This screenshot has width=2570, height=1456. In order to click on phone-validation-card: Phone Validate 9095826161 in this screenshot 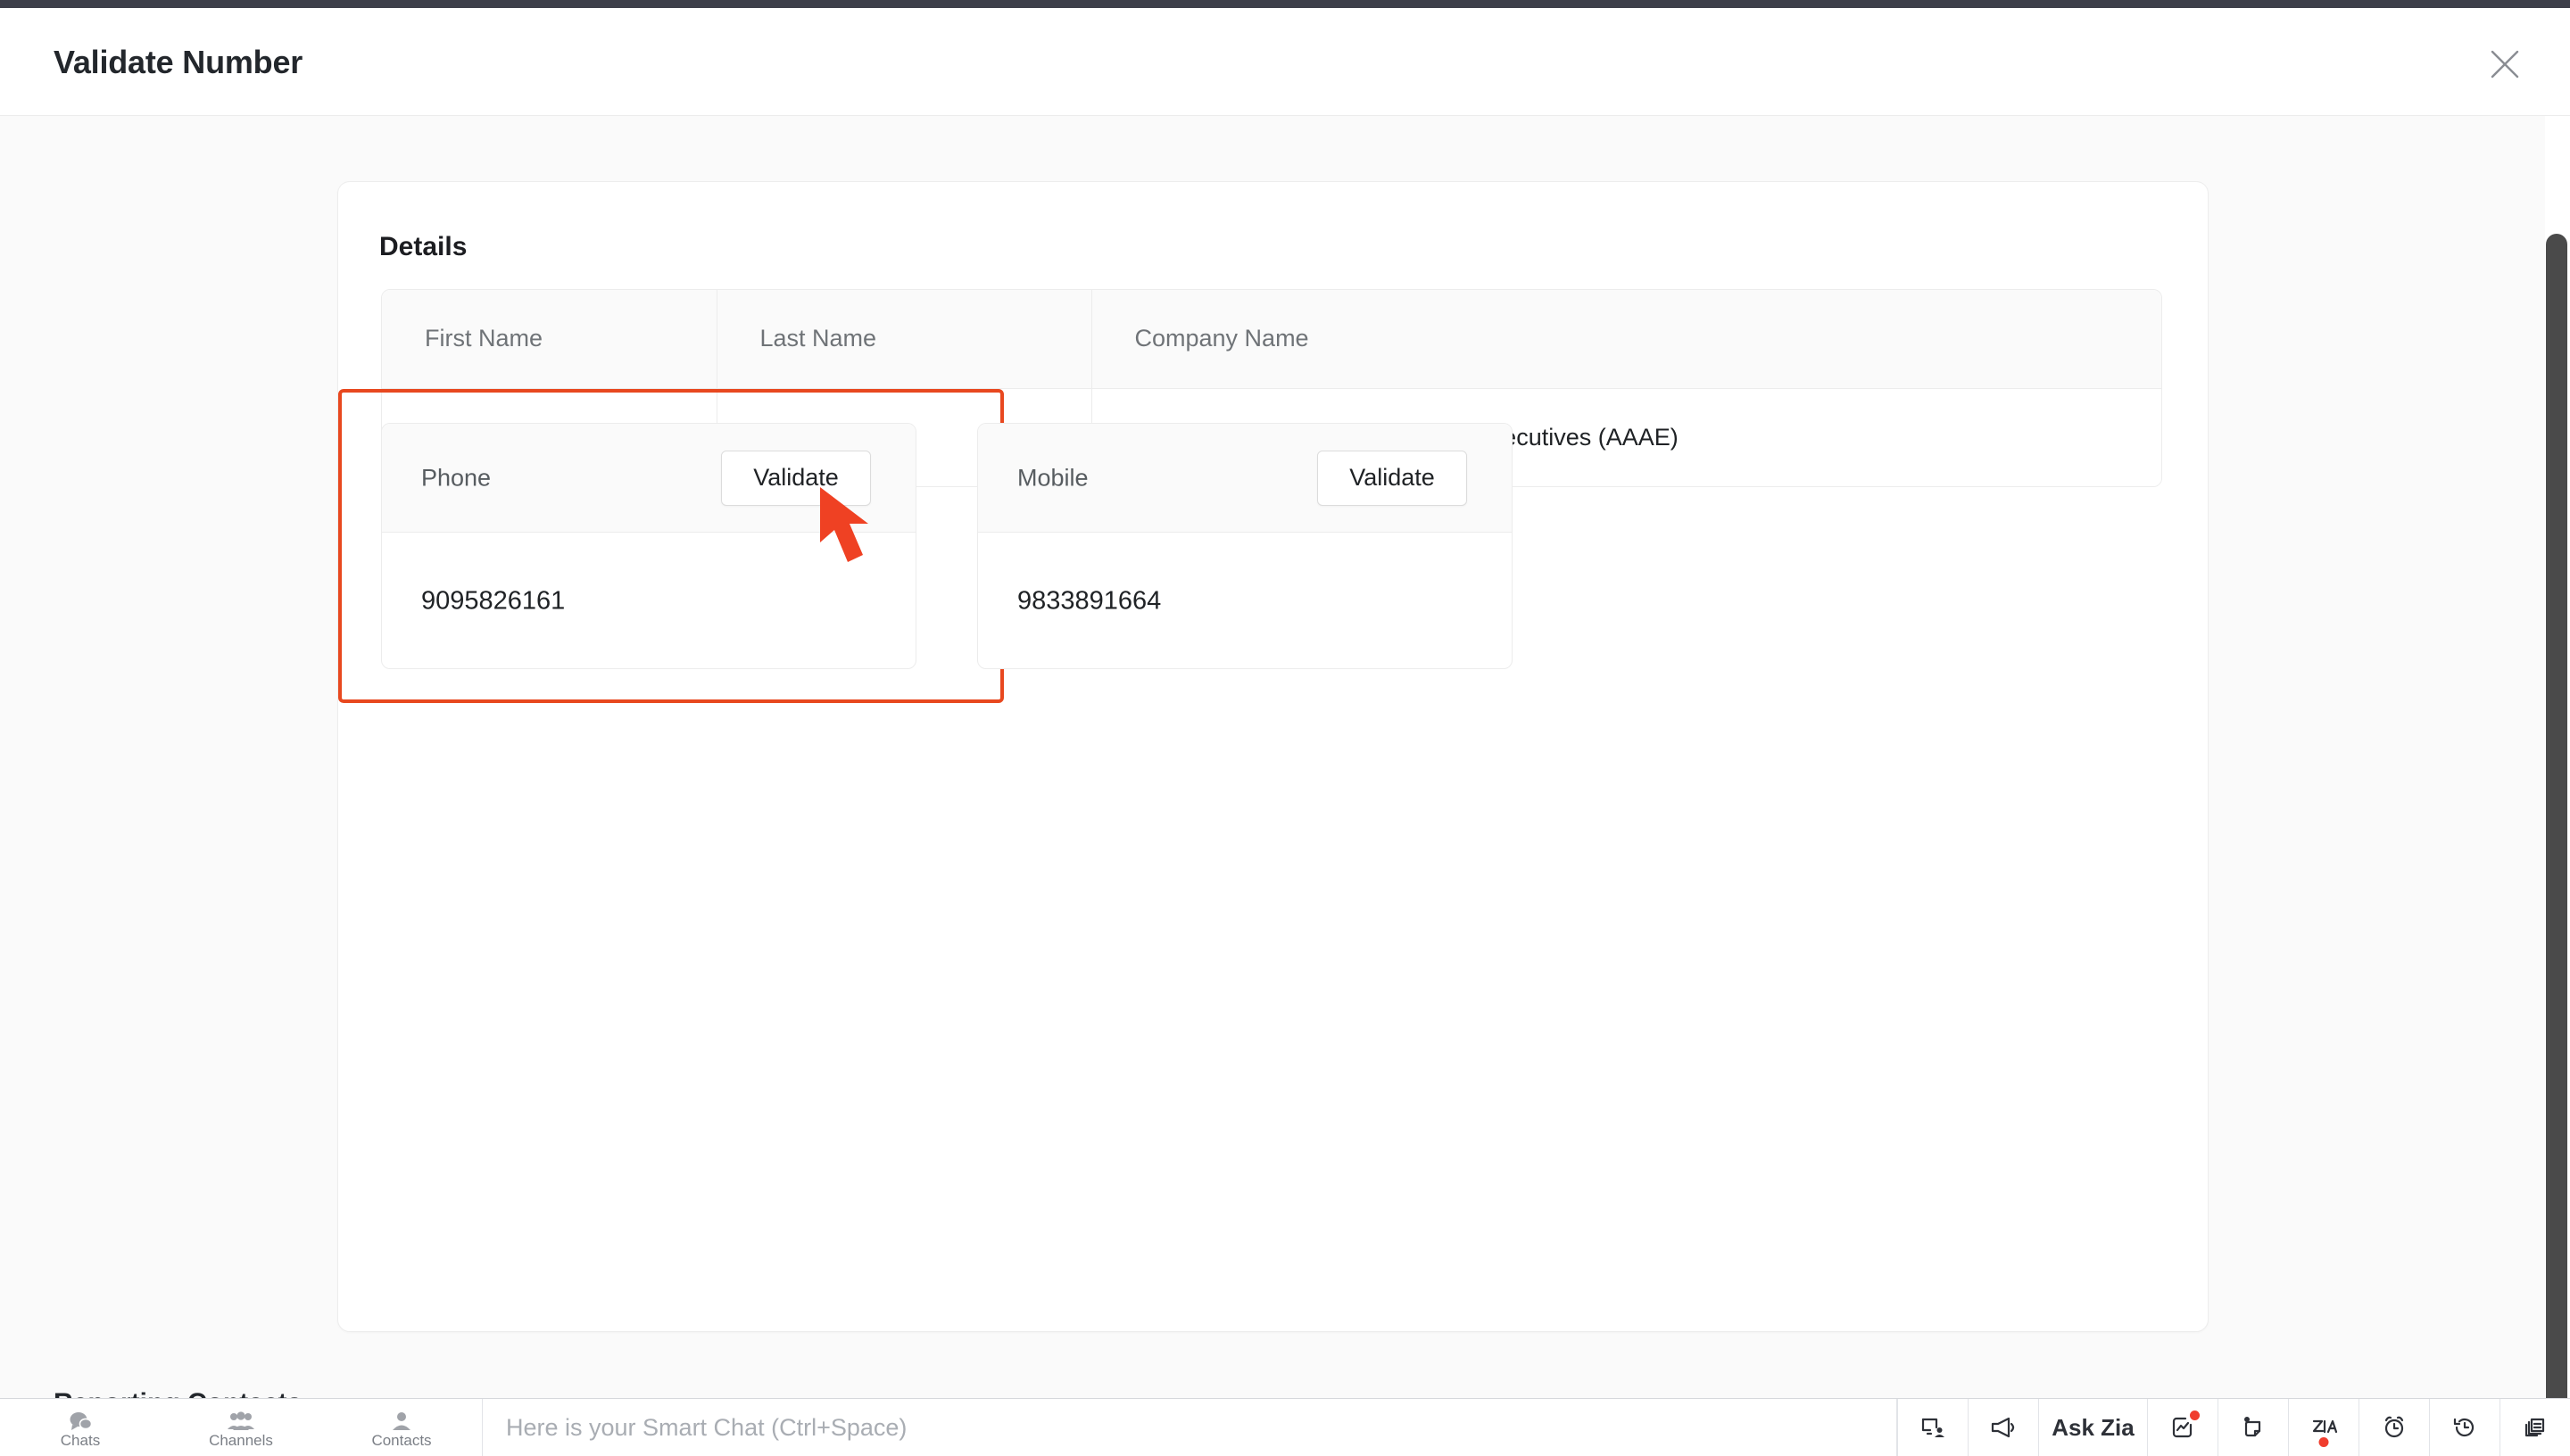, I will do `click(648, 546)`.